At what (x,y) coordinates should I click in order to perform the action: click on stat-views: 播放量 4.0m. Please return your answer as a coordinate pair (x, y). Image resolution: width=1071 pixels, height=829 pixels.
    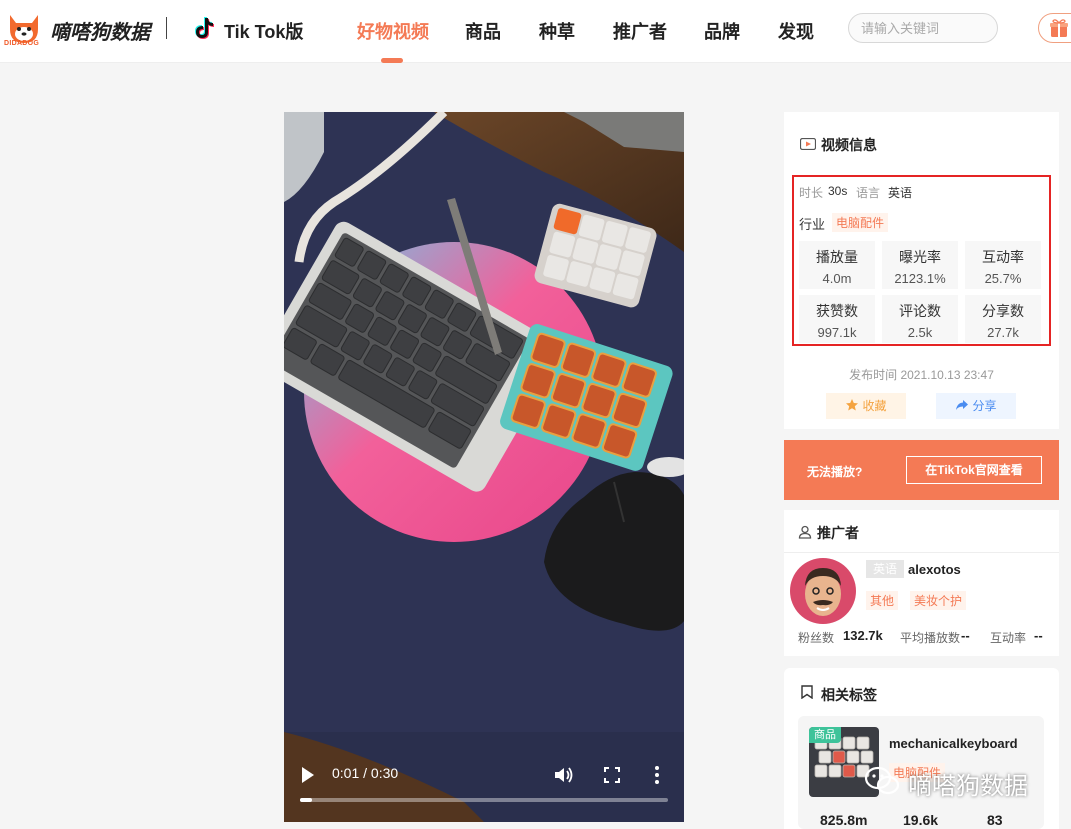
    Looking at the image, I should click on (837, 265).